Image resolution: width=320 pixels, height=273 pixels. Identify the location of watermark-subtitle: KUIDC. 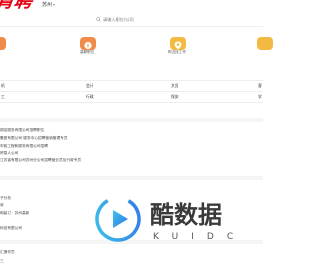
(200, 237).